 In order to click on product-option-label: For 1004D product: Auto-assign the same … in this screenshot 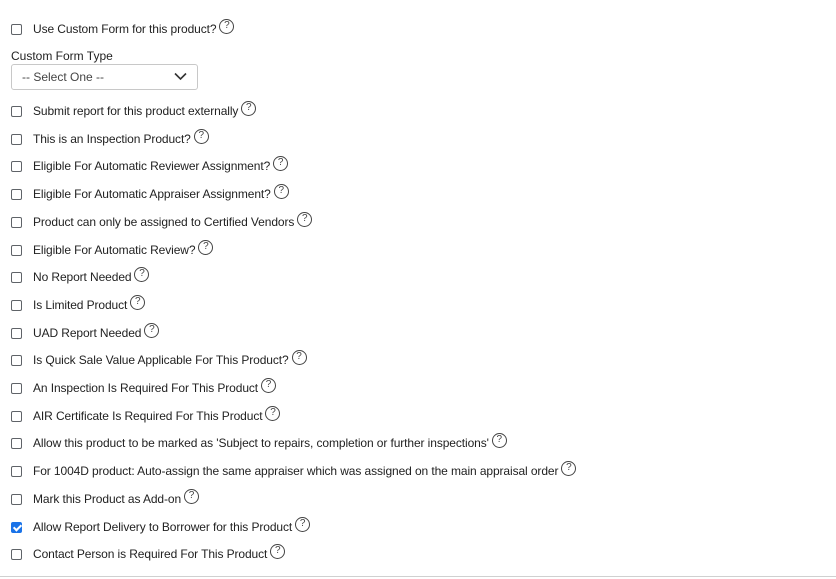, I will do `click(296, 471)`.